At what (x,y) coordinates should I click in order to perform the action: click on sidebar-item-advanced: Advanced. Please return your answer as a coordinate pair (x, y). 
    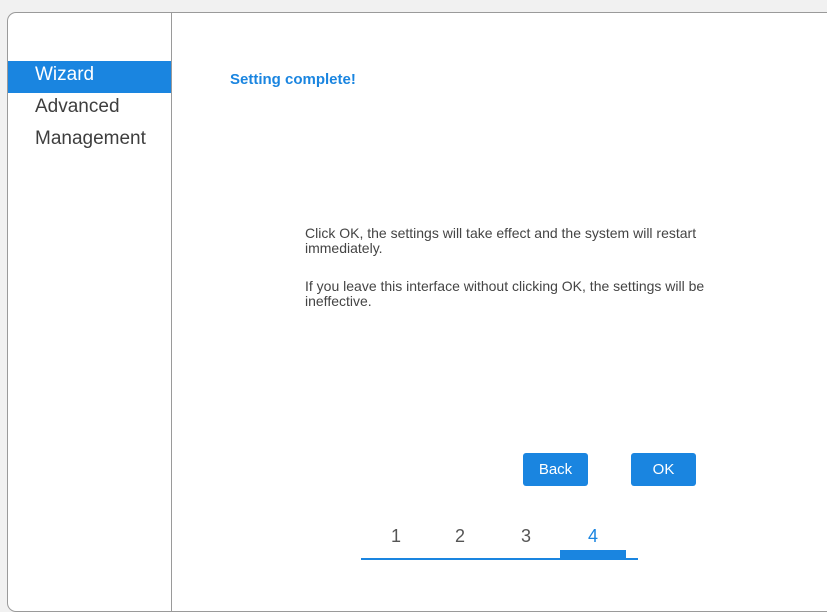
    Looking at the image, I should click on (89, 109).